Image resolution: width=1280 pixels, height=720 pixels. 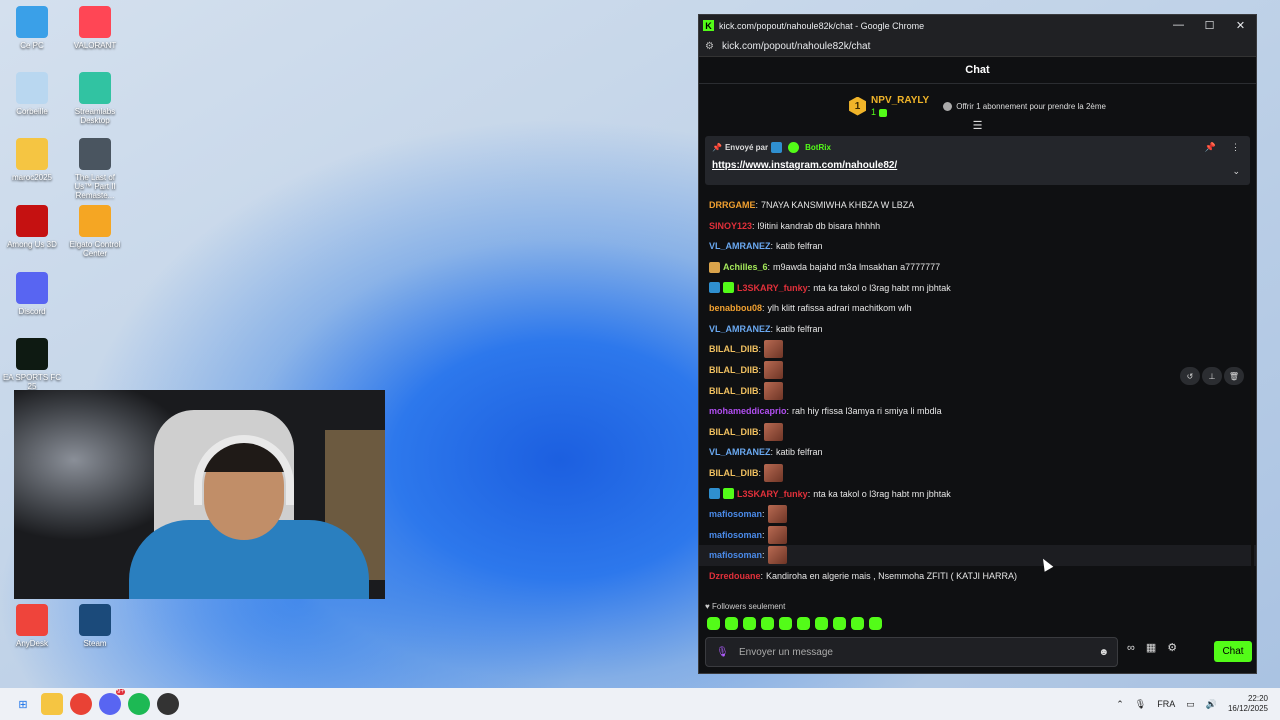 What do you see at coordinates (1235, 147) in the screenshot?
I see `more-options-icon: ⋮` at bounding box center [1235, 147].